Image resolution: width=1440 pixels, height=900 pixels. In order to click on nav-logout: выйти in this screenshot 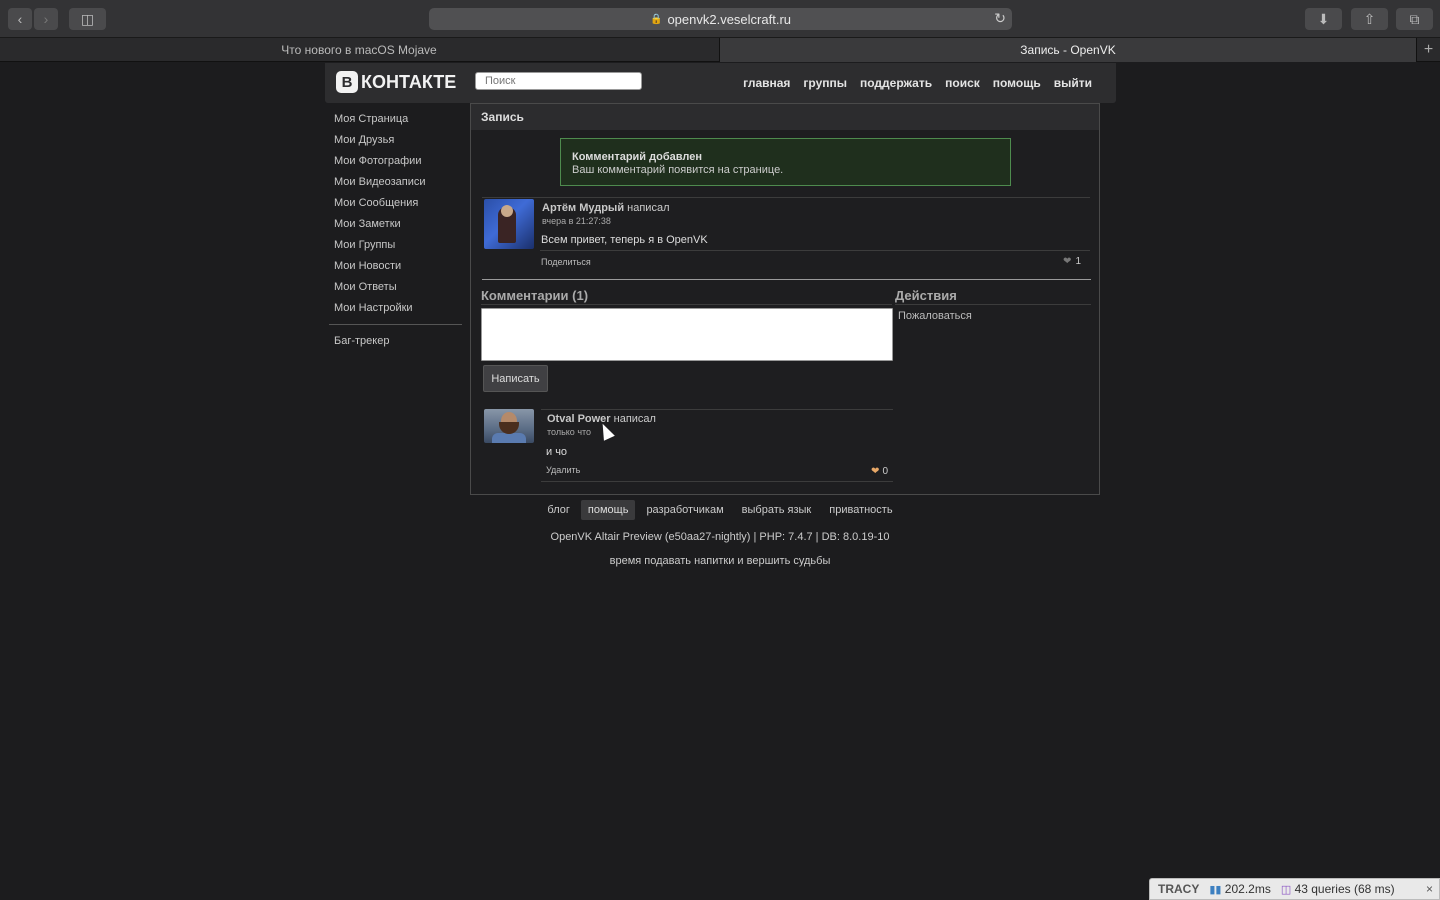, I will do `click(1073, 83)`.